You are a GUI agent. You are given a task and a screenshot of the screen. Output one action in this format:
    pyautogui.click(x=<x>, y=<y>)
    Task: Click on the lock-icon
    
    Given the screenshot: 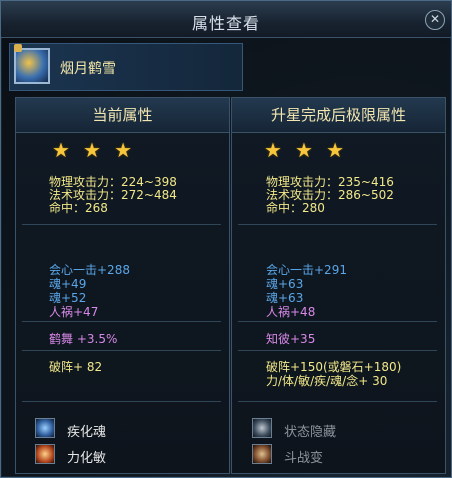 What is the action you would take?
    pyautogui.click(x=18, y=48)
    